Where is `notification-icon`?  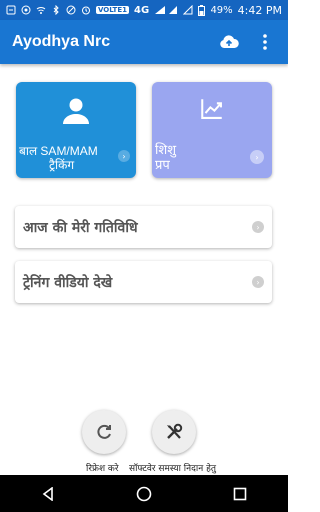 notification-icon is located at coordinates (11, 10).